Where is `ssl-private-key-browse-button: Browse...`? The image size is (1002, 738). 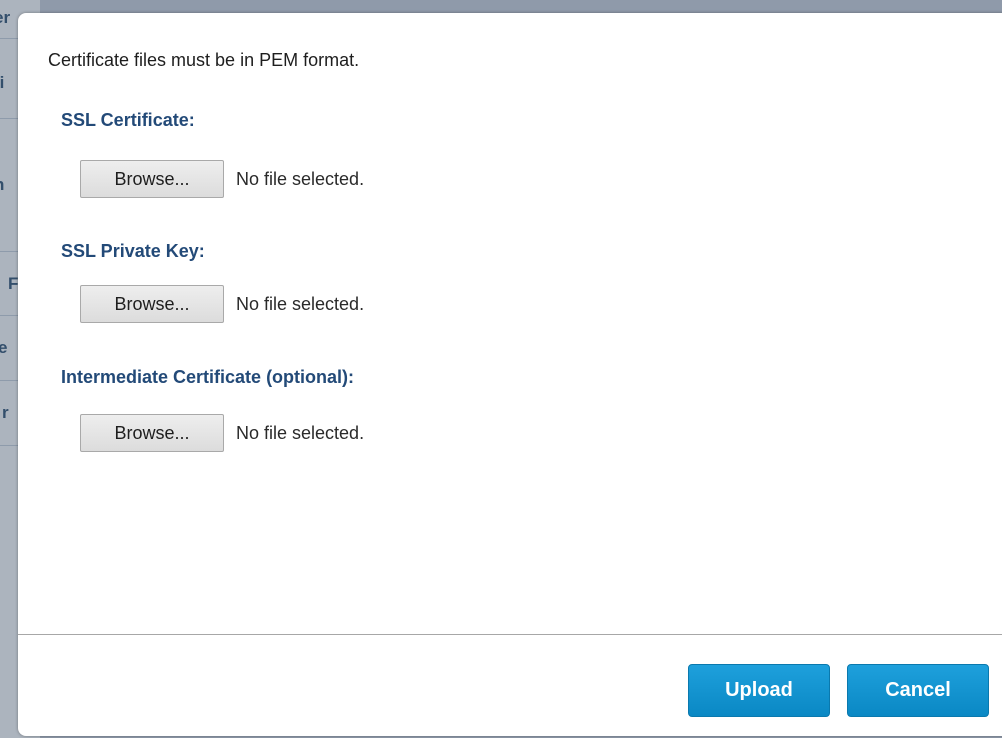 ssl-private-key-browse-button: Browse... is located at coordinates (152, 304).